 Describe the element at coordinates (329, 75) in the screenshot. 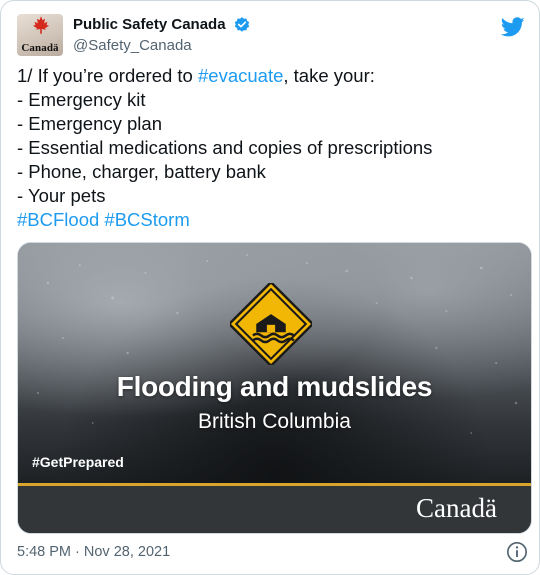

I see `tweet-line-1-suffix: , take your:` at that location.